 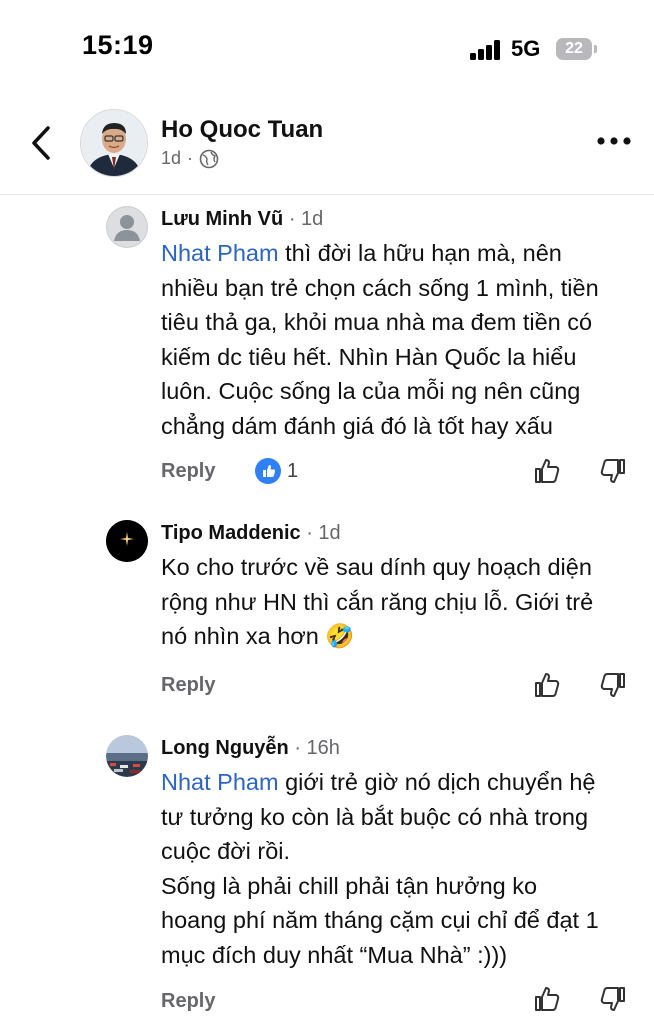 I want to click on post-age: 1d, so click(x=171, y=158).